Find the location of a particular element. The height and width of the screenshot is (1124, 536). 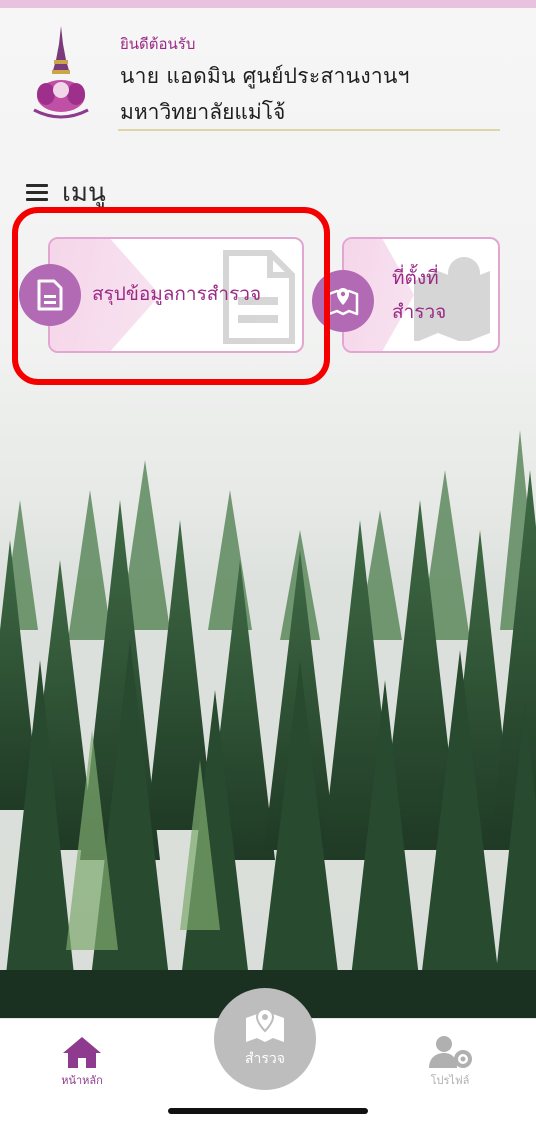

university-logo is located at coordinates (61, 72).